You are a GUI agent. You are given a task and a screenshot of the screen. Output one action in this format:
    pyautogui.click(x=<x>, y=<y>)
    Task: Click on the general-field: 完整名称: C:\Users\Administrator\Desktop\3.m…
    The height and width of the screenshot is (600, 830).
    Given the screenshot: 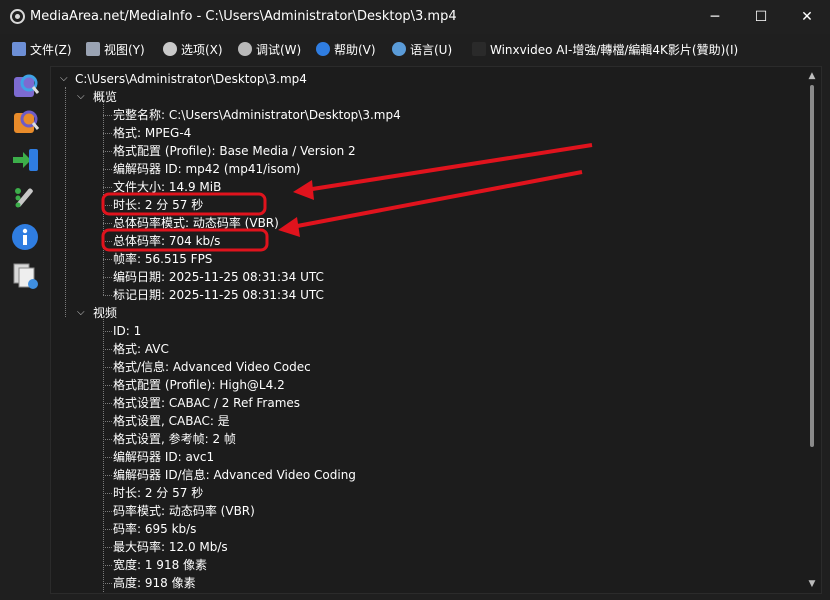 What is the action you would take?
    pyautogui.click(x=257, y=115)
    